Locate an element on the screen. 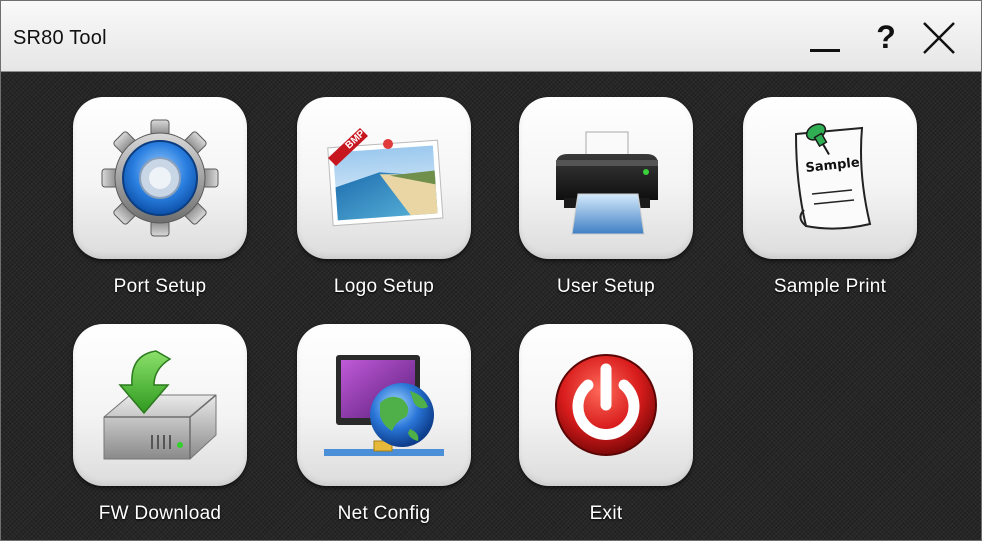  port-setup-button: Port Setup is located at coordinates (160, 209).